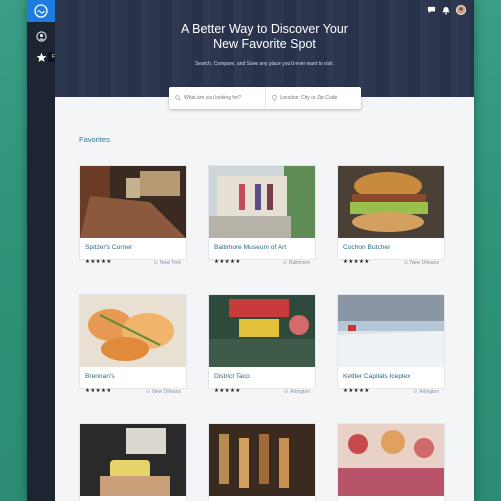 Image resolution: width=501 pixels, height=501 pixels. I want to click on header-icons, so click(446, 10).